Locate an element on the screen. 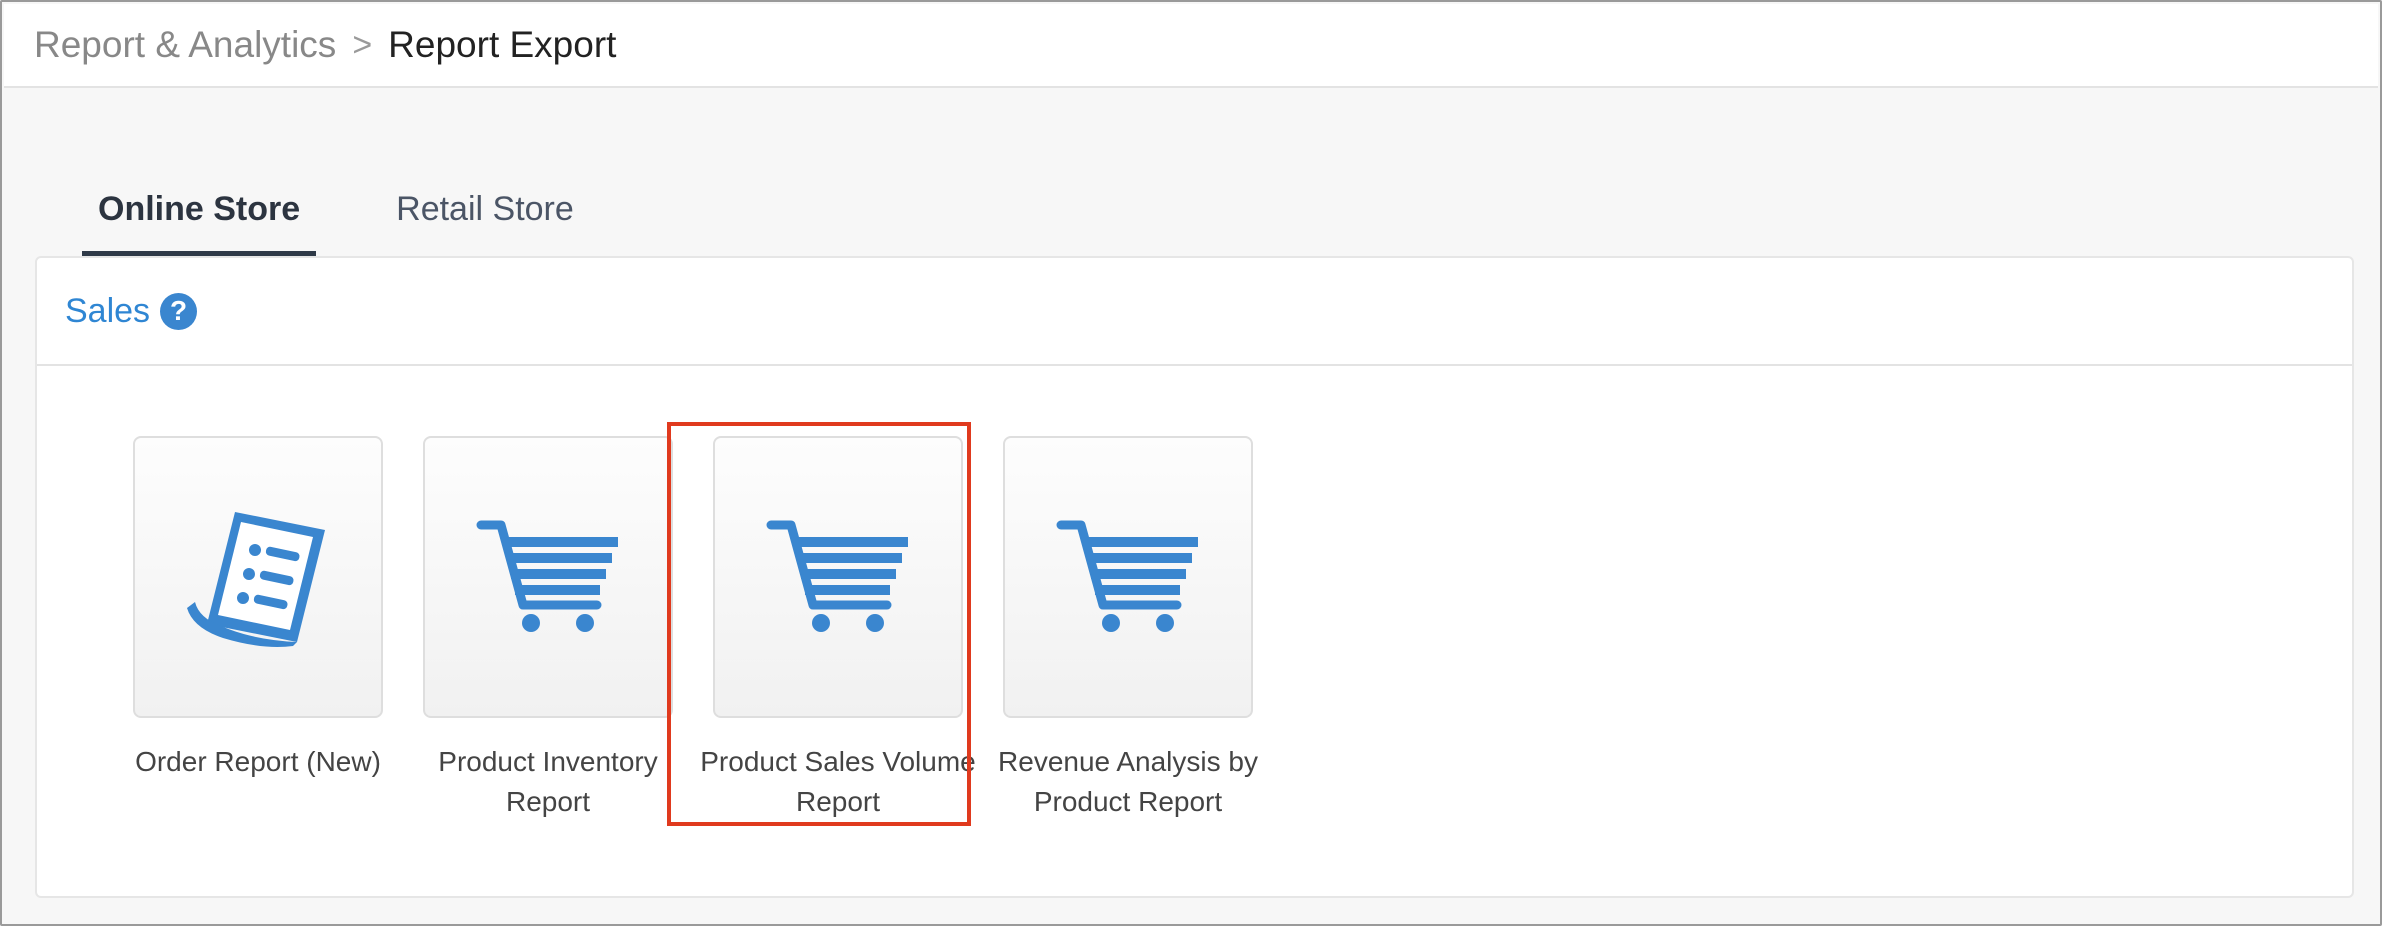 The width and height of the screenshot is (2382, 926). report-card-label: Revenue Analysis by Product Report is located at coordinates (1128, 781).